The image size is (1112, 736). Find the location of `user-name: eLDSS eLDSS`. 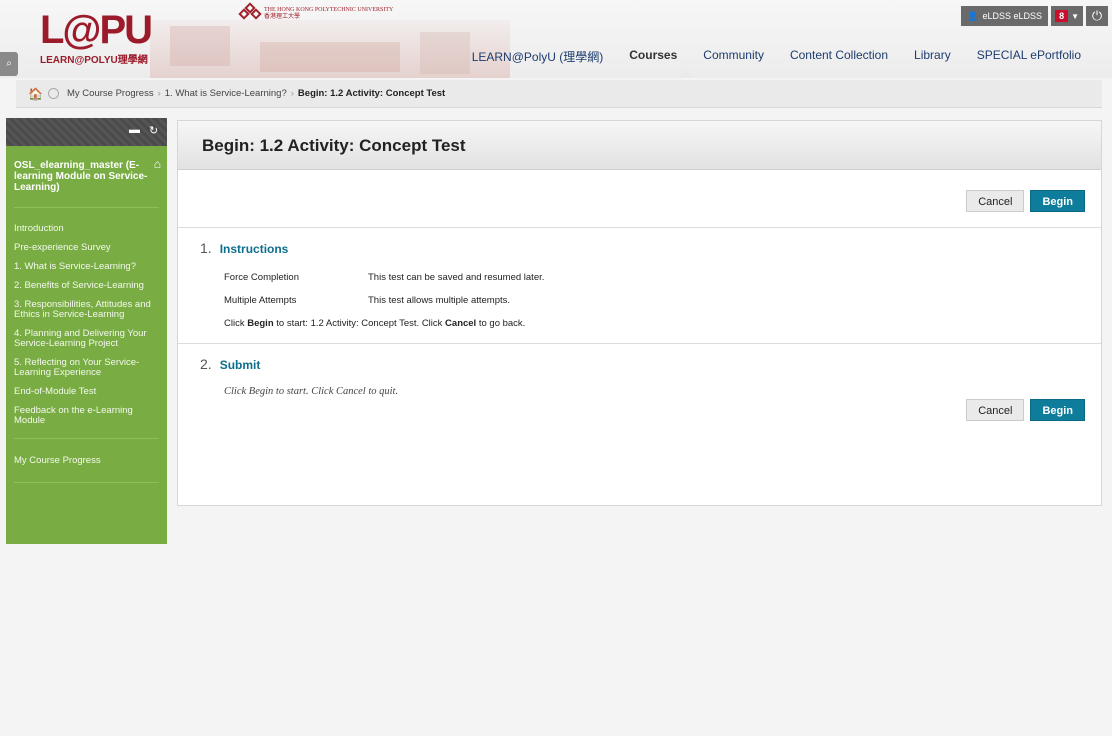

user-name: eLDSS eLDSS is located at coordinates (1012, 16).